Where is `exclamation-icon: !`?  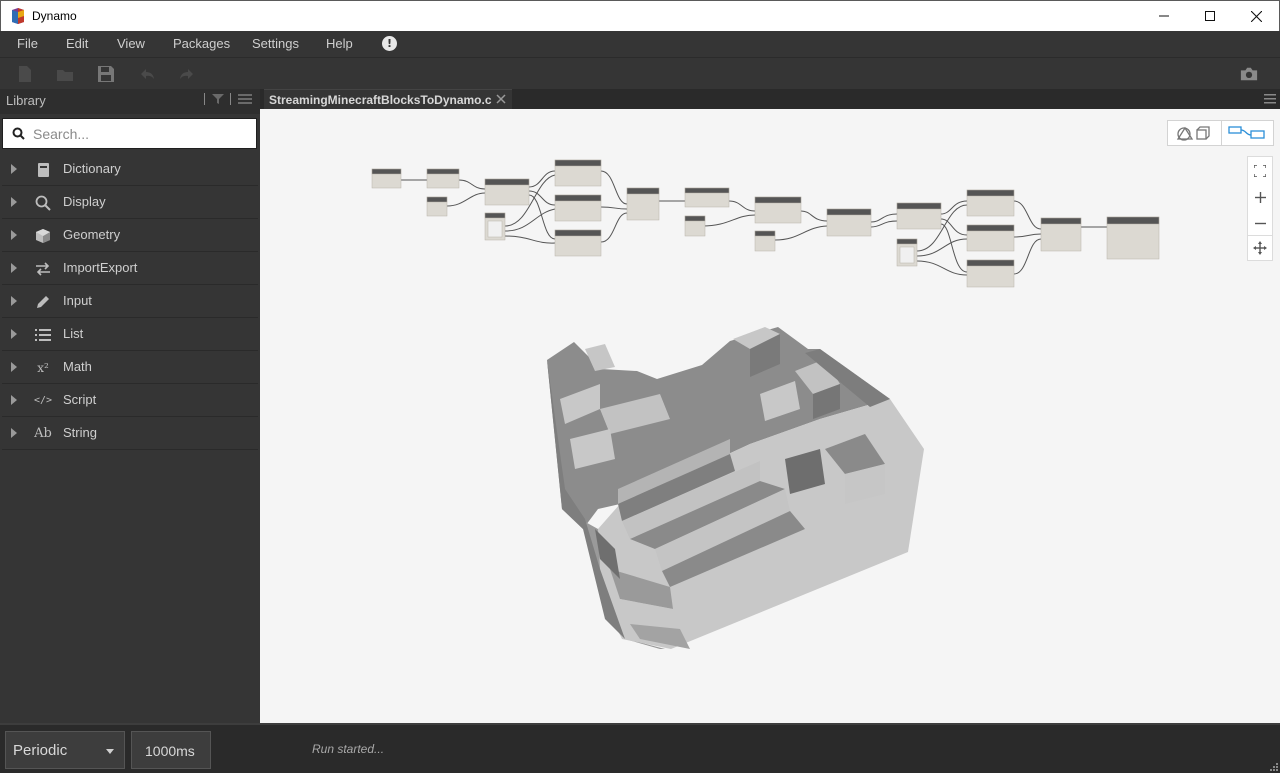
exclamation-icon: ! is located at coordinates (389, 43).